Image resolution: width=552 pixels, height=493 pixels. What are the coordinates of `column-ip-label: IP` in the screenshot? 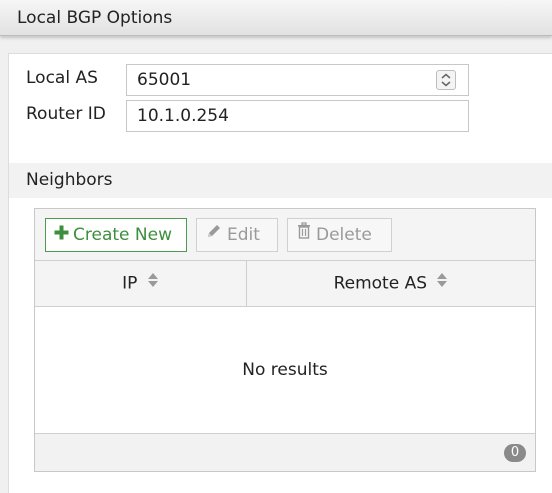 It's located at (130, 283).